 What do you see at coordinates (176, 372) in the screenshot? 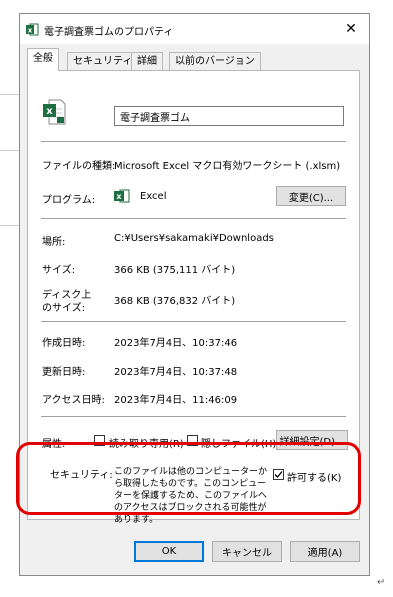
I see `modified-value: 2023年7月4日、10:37:48` at bounding box center [176, 372].